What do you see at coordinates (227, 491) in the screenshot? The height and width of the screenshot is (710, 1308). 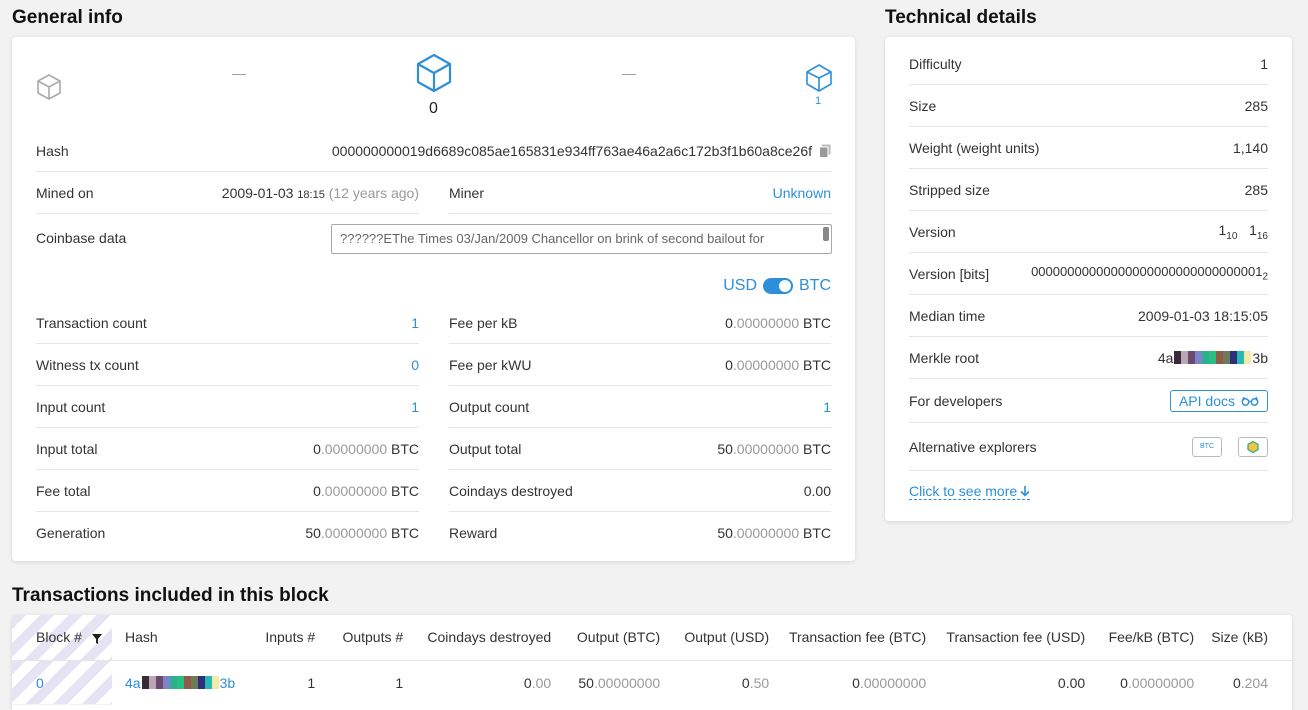 I see `stat-fee-total: Fee total 0.00000000 BTC` at bounding box center [227, 491].